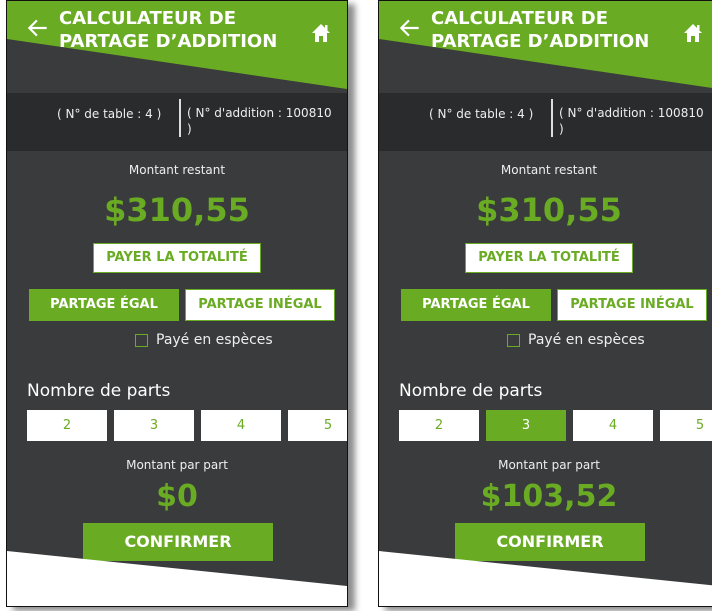 This screenshot has width=712, height=611. What do you see at coordinates (549, 496) in the screenshot?
I see `per-part-amount: $103,52` at bounding box center [549, 496].